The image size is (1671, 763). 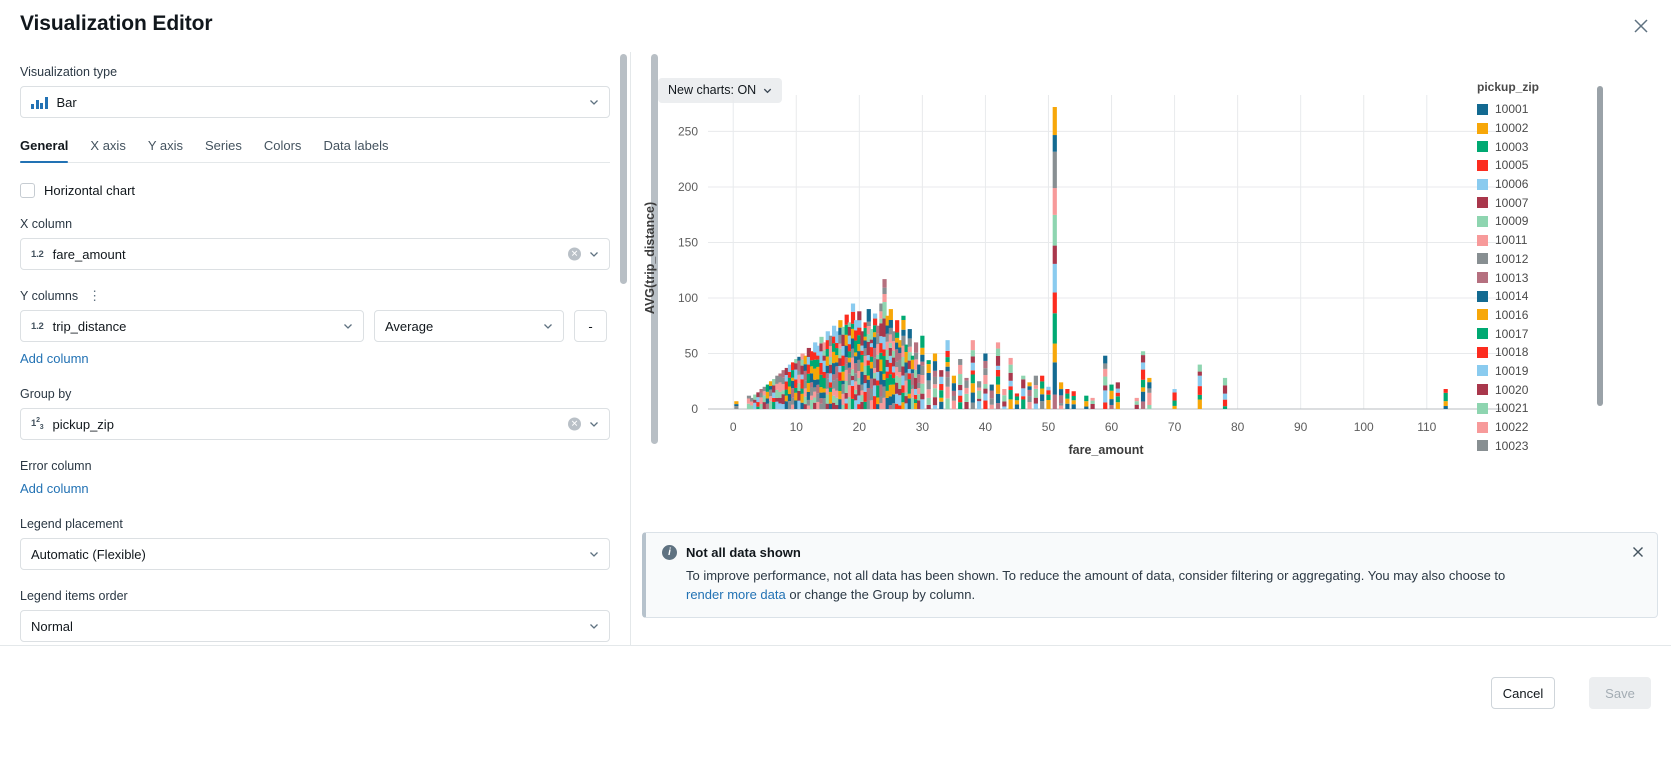 I want to click on legend-item: 10005, so click(x=1537, y=165).